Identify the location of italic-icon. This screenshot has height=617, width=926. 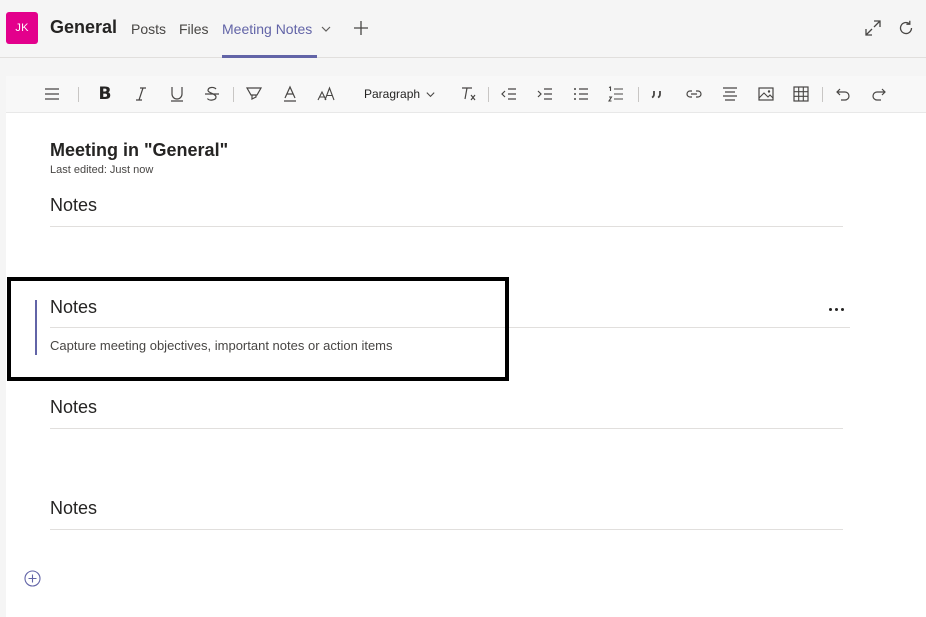
(141, 94).